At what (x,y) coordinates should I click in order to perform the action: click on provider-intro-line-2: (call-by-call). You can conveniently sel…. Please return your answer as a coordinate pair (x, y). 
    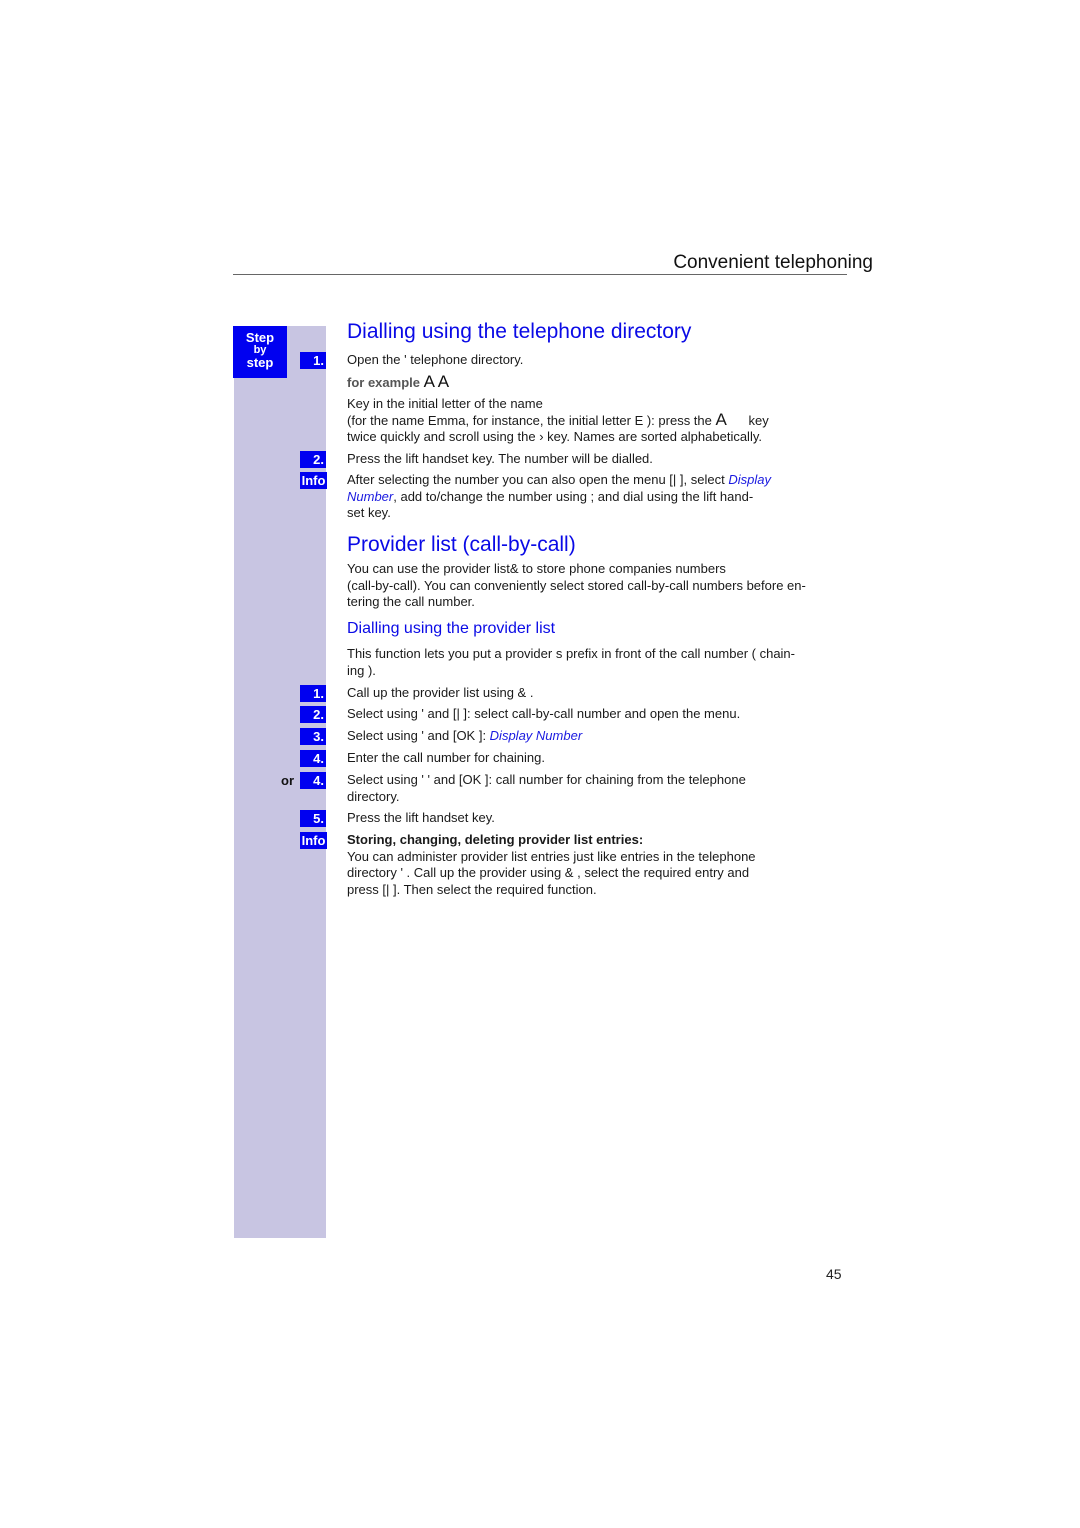
    Looking at the image, I should click on (576, 585).